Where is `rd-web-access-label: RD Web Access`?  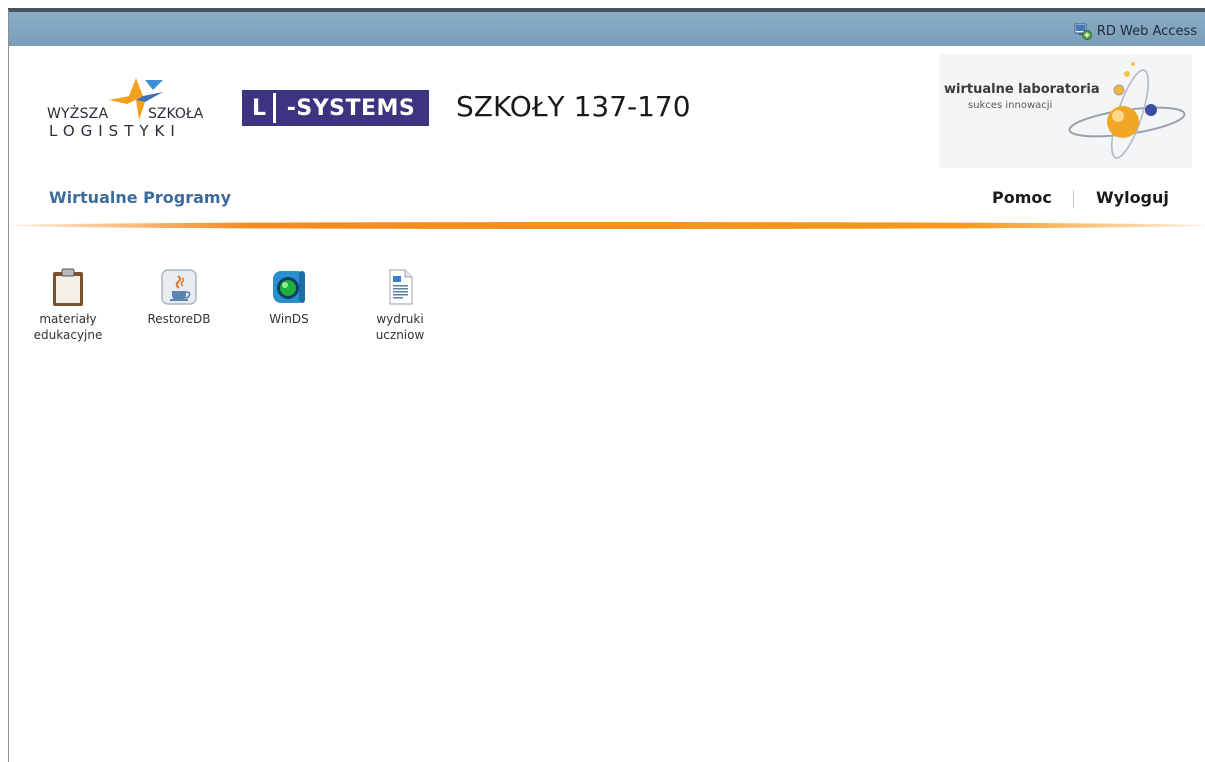
rd-web-access-label: RD Web Access is located at coordinates (1146, 31).